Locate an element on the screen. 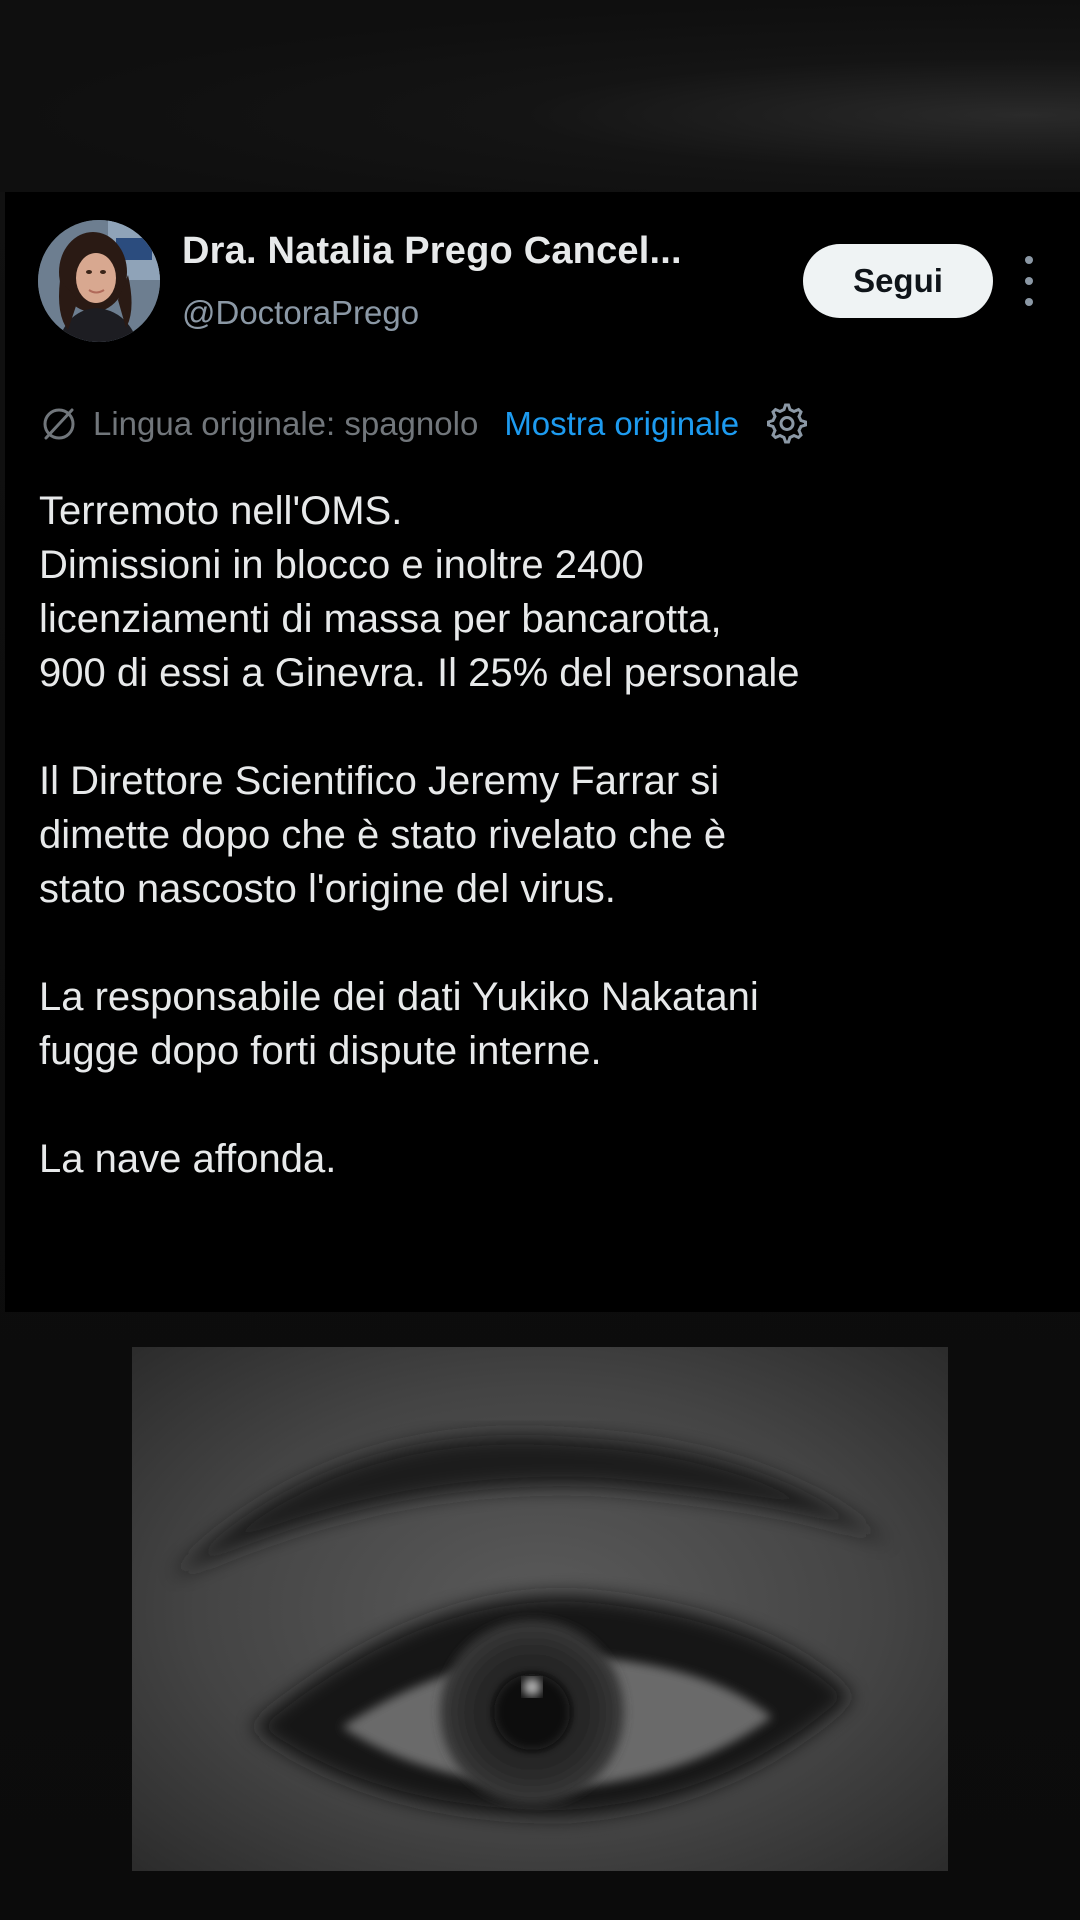  tweet-line: fugge dopo forti dispute interne. is located at coordinates (320, 1051).